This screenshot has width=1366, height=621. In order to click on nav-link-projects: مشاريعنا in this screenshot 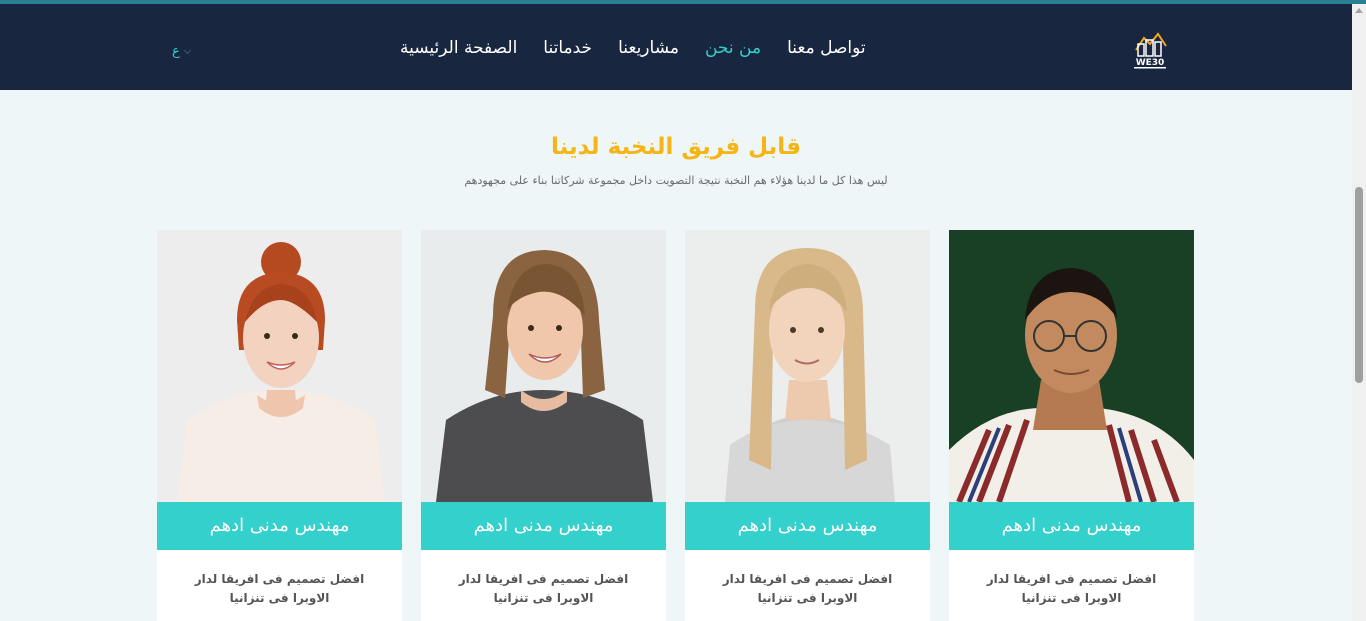, I will do `click(648, 49)`.